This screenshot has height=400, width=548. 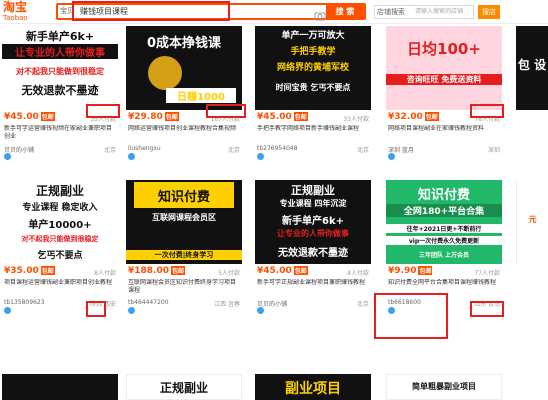 I want to click on product-title: 新手可学运营赚钱视频在家副业兼职项目创业, so click(x=60, y=133).